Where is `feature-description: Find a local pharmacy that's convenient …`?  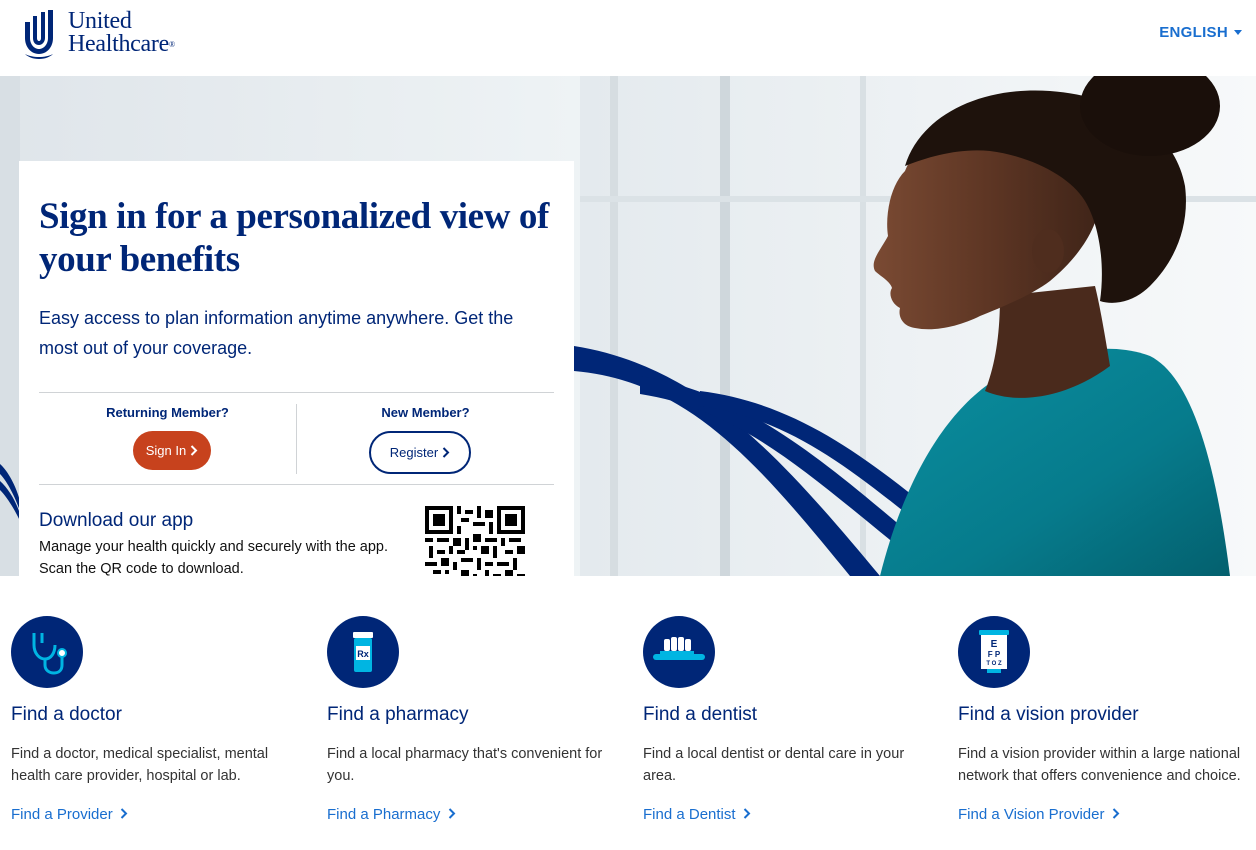 feature-description: Find a local pharmacy that's convenient … is located at coordinates (465, 765).